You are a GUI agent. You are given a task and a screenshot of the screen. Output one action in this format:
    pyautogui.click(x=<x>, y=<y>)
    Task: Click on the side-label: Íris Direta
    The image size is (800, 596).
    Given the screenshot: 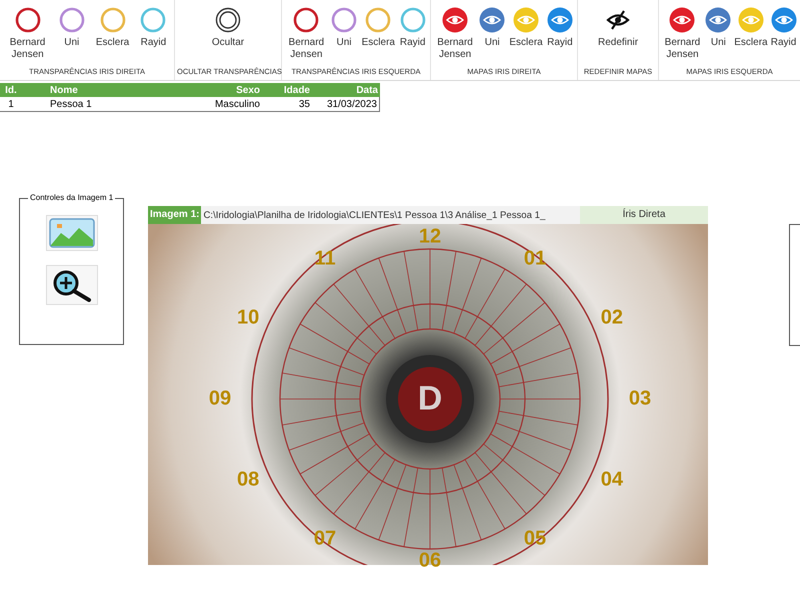 What is the action you would take?
    pyautogui.click(x=644, y=215)
    